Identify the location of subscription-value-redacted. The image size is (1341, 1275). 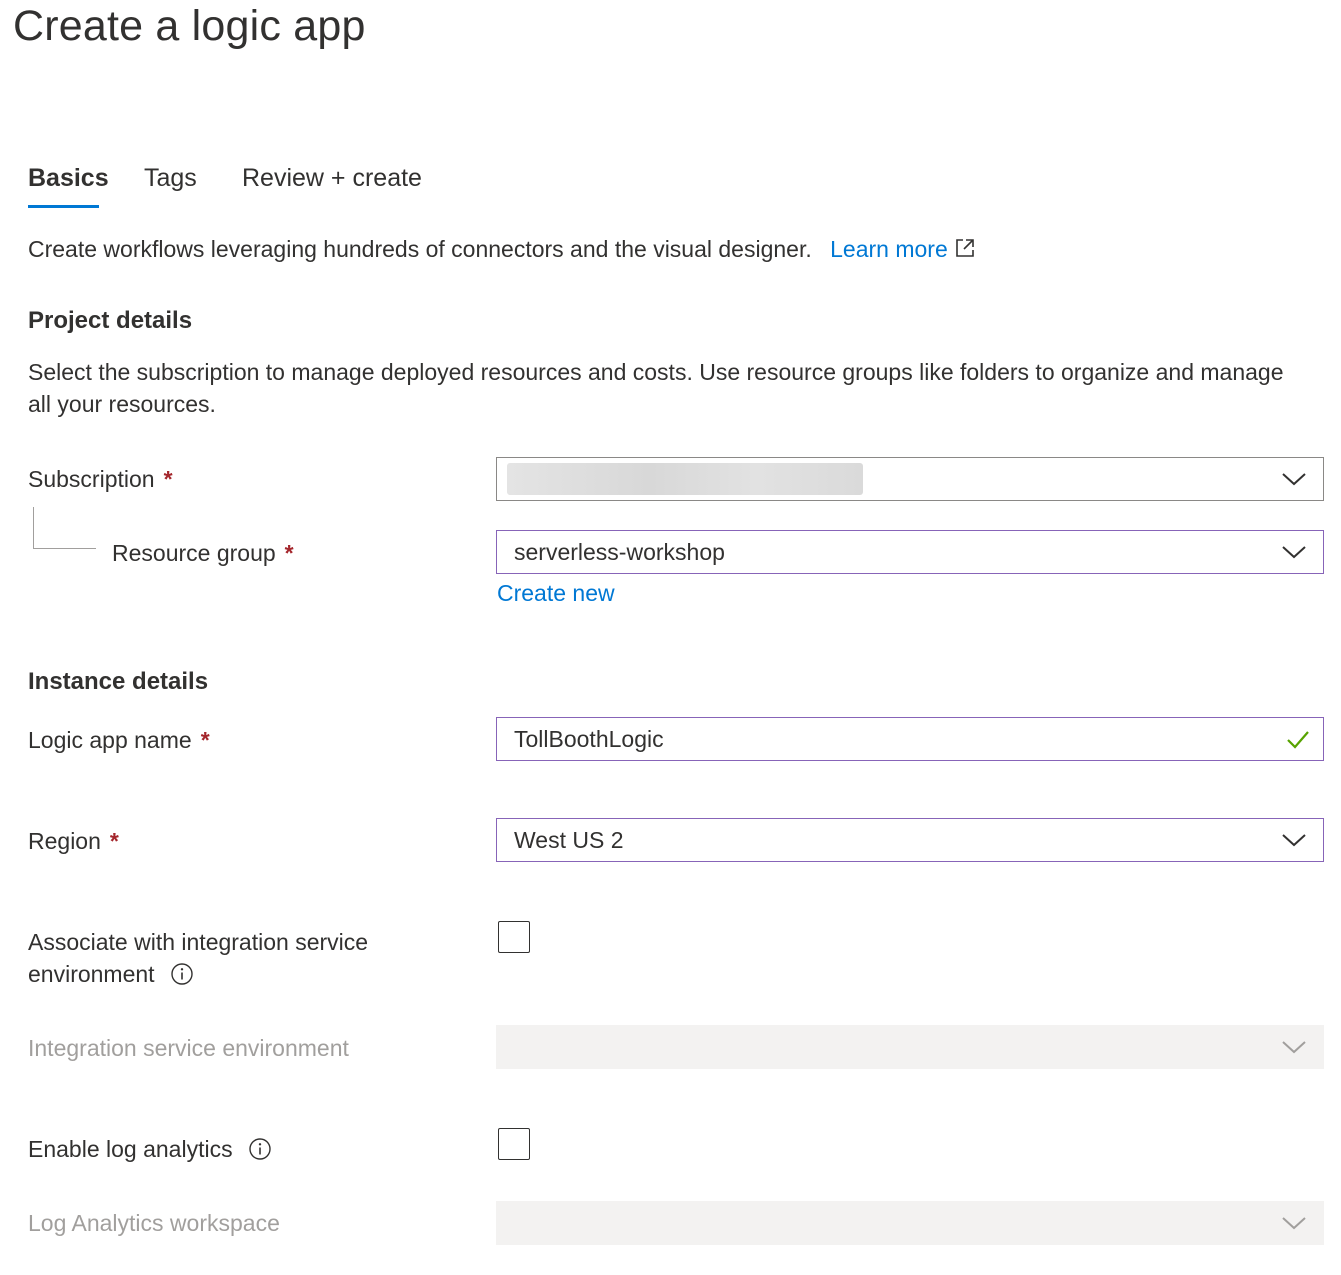
(685, 479).